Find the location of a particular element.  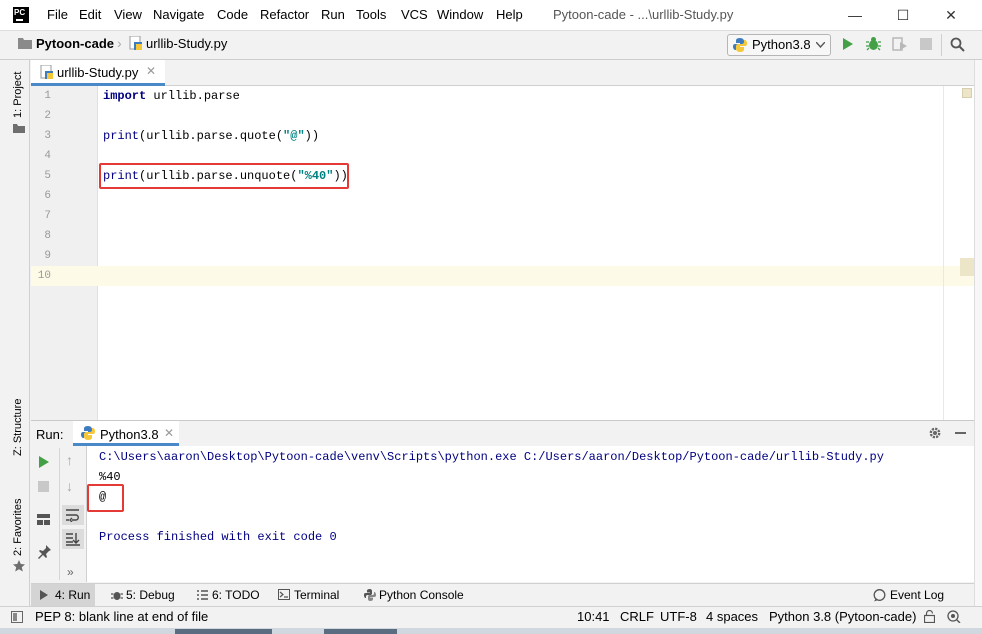

debug-tool-button: 5: Debug is located at coordinates (150, 595).